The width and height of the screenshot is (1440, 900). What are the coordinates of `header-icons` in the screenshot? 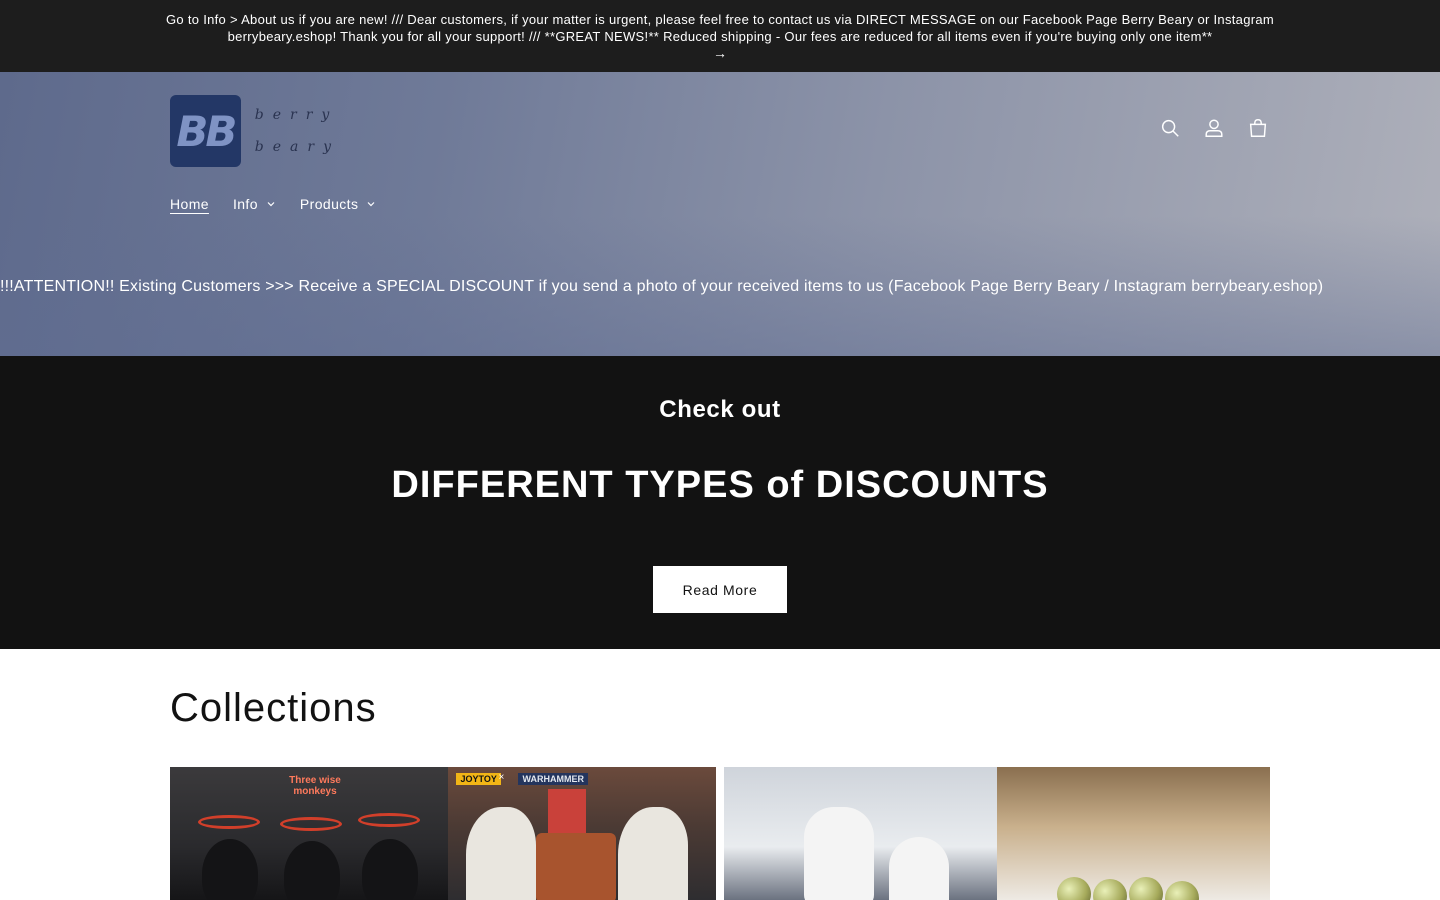 It's located at (1214, 128).